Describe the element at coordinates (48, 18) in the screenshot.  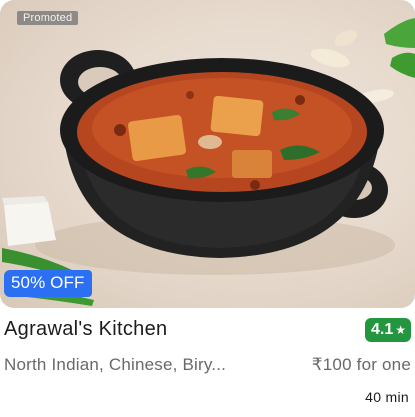
I see `promoted-badge: Promoted` at that location.